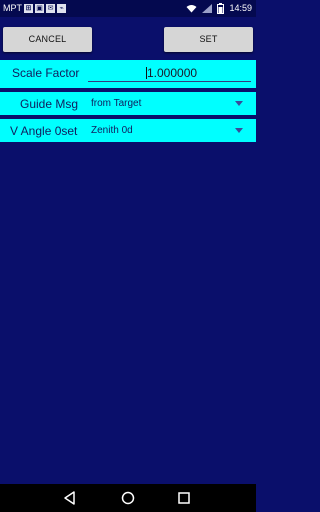 The width and height of the screenshot is (320, 512). Describe the element at coordinates (208, 39) in the screenshot. I see `set-button: SET` at that location.